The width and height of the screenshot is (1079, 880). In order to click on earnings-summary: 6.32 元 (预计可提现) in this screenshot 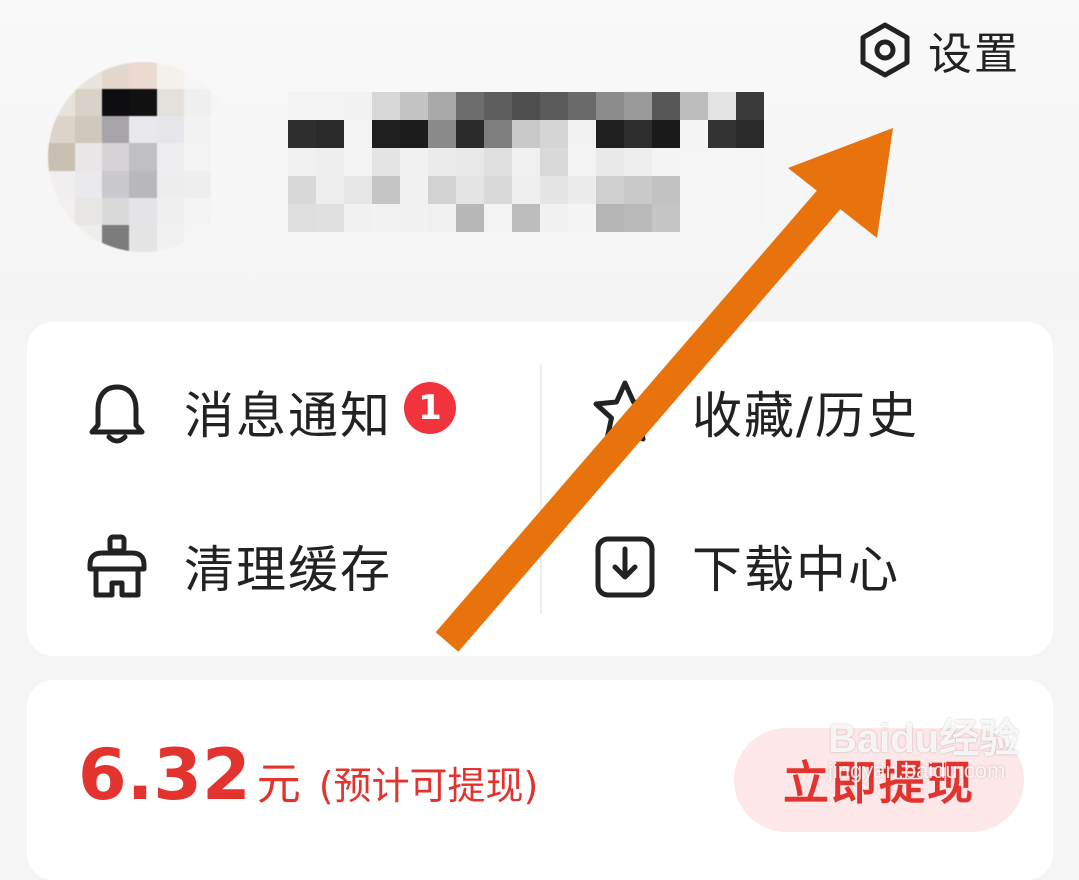, I will do `click(308, 775)`.